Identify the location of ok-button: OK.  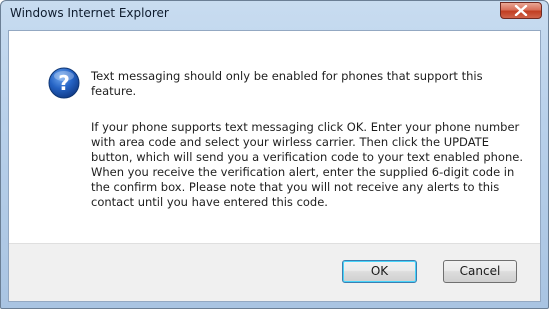
(379, 271).